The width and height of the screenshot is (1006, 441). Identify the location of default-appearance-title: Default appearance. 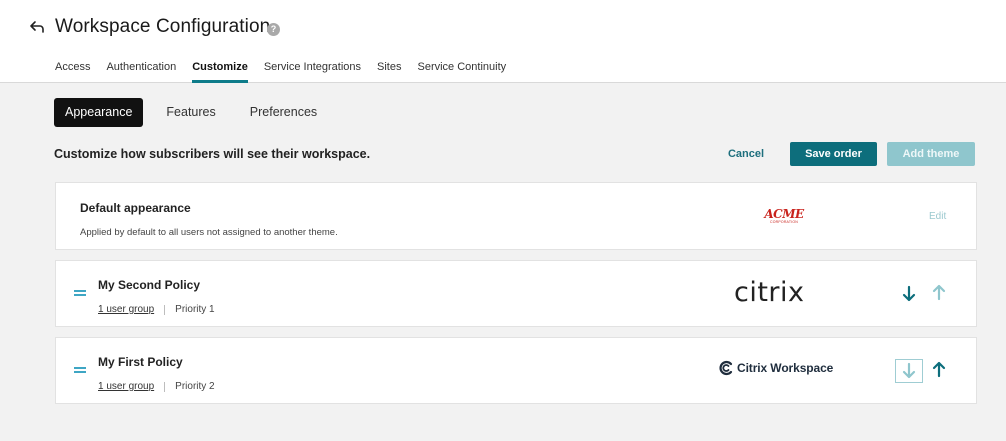
(135, 208).